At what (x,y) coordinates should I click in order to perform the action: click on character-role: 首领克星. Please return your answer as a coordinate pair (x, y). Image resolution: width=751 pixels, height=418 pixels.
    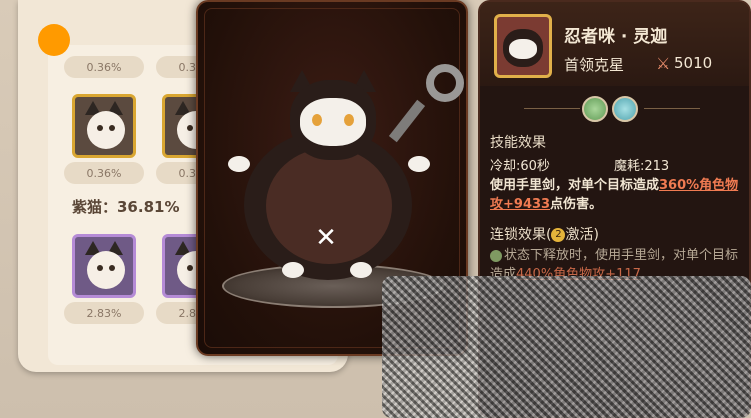
    Looking at the image, I should click on (594, 65).